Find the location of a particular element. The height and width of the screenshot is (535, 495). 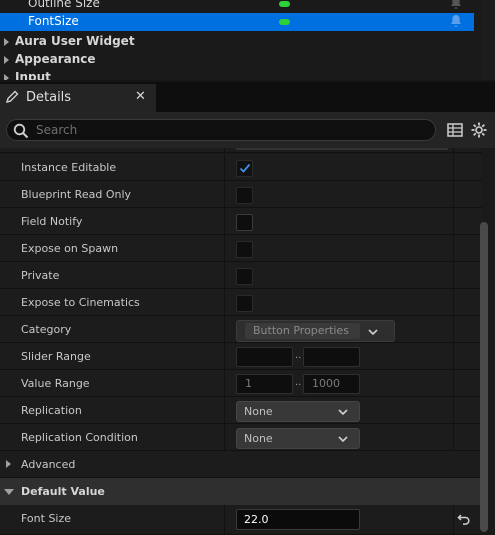

property-instance-editable: Instance Editable is located at coordinates (241, 167).